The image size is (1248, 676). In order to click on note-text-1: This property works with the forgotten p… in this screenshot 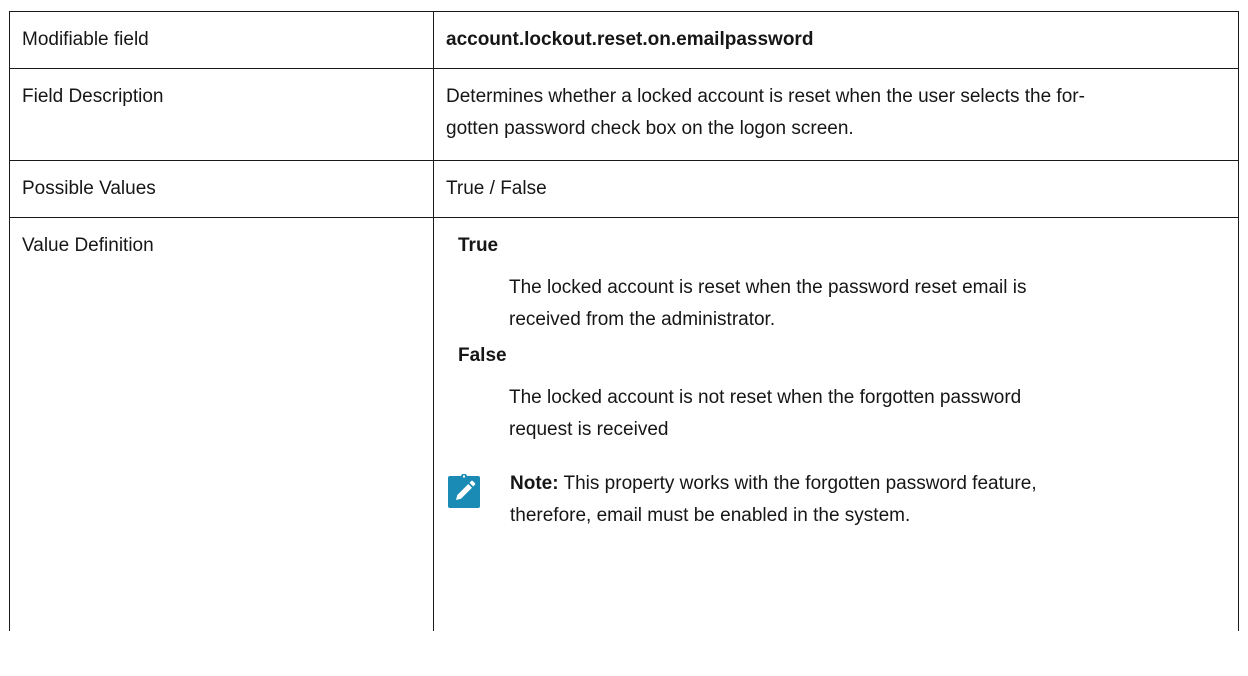, I will do `click(797, 483)`.